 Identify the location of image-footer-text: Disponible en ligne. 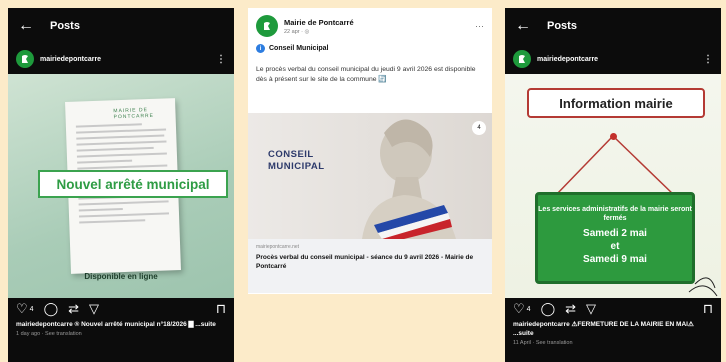
(121, 276).